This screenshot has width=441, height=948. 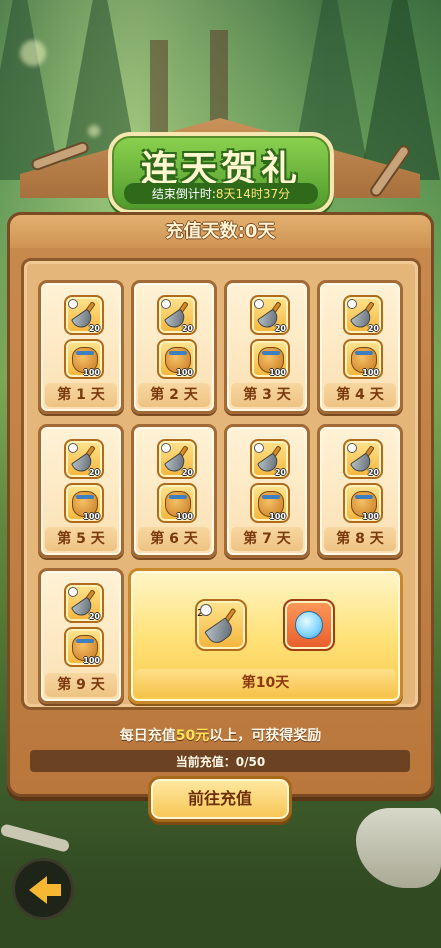 What do you see at coordinates (221, 173) in the screenshot?
I see `title-plaque: 连天贺礼 结束倒计时:8天14时37分` at bounding box center [221, 173].